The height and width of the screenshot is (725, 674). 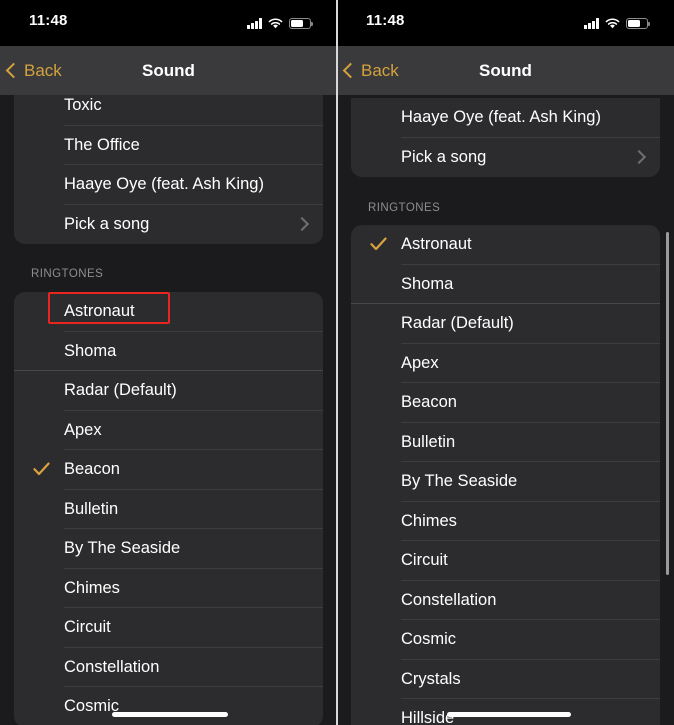 What do you see at coordinates (428, 717) in the screenshot?
I see `list-item-label: Hillside` at bounding box center [428, 717].